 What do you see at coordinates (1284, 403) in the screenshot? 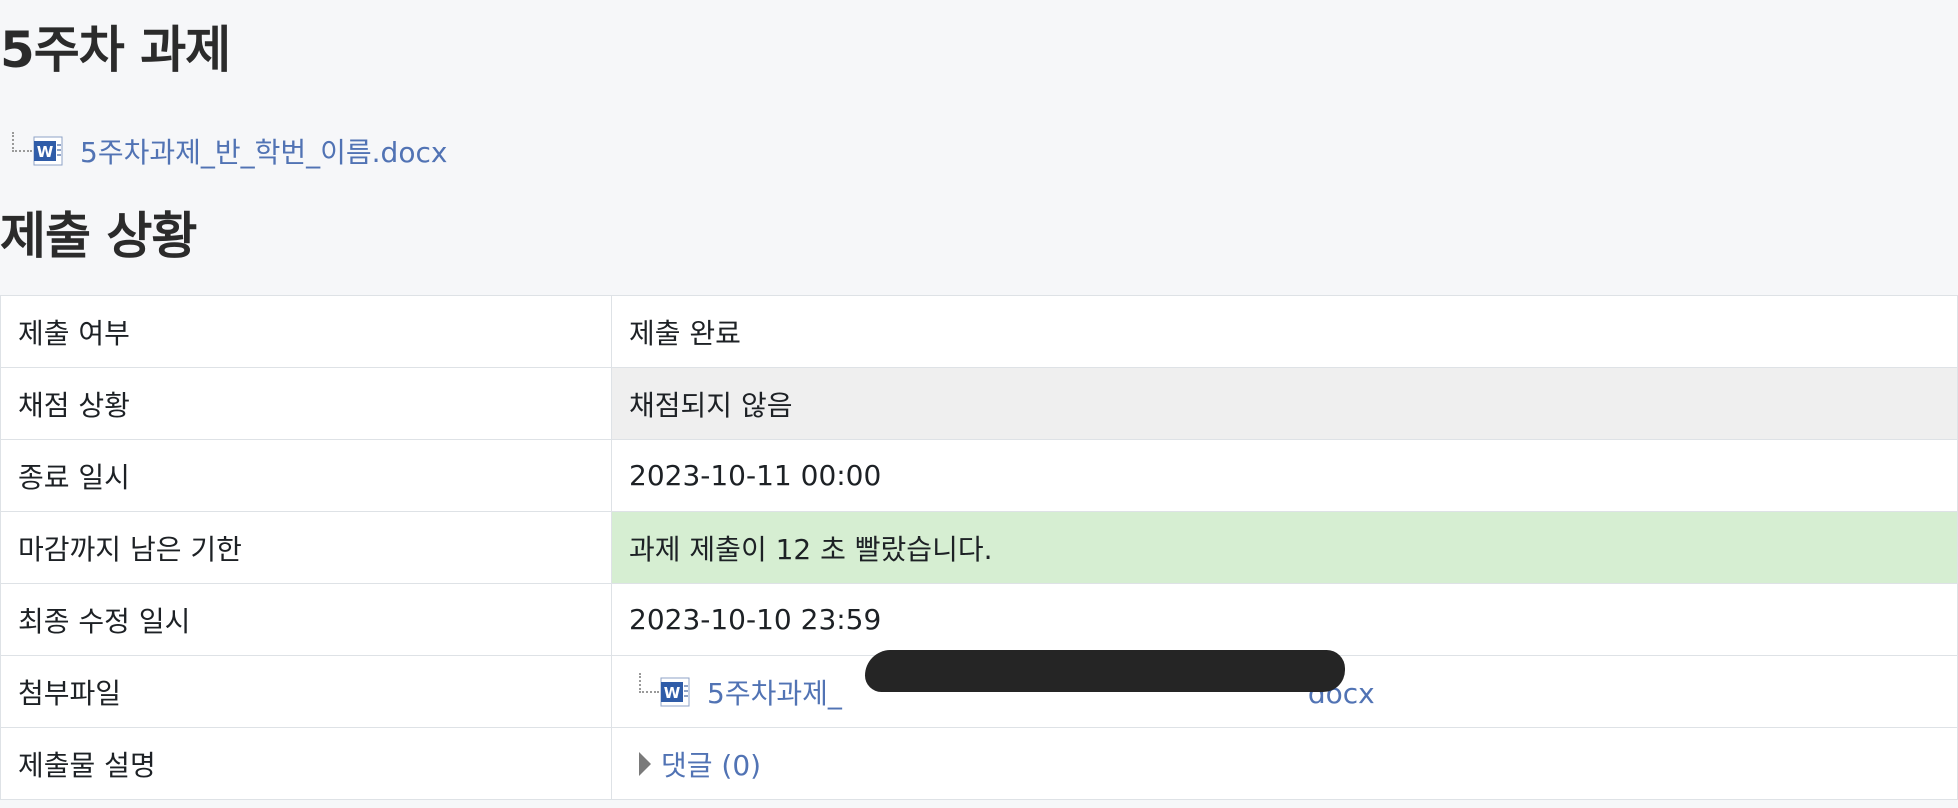
I see `grading-status-value: 채점되지 않음` at bounding box center [1284, 403].